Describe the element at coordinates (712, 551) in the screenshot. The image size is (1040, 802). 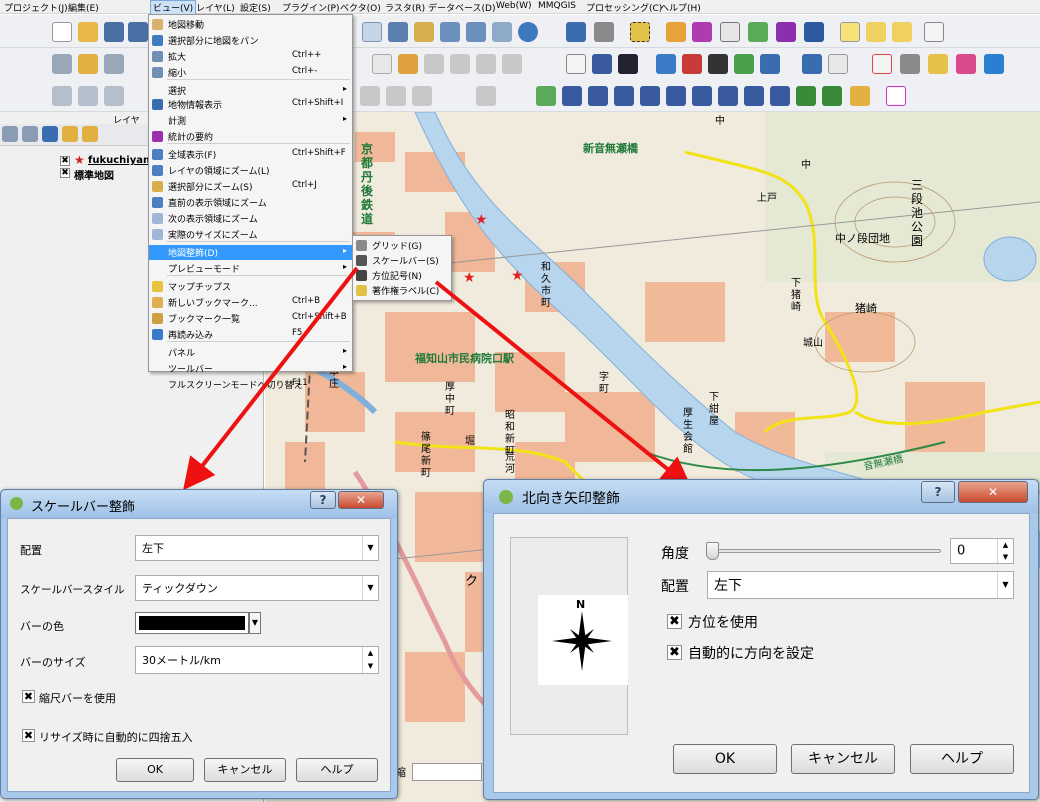
I see `angle-slider-handle` at that location.